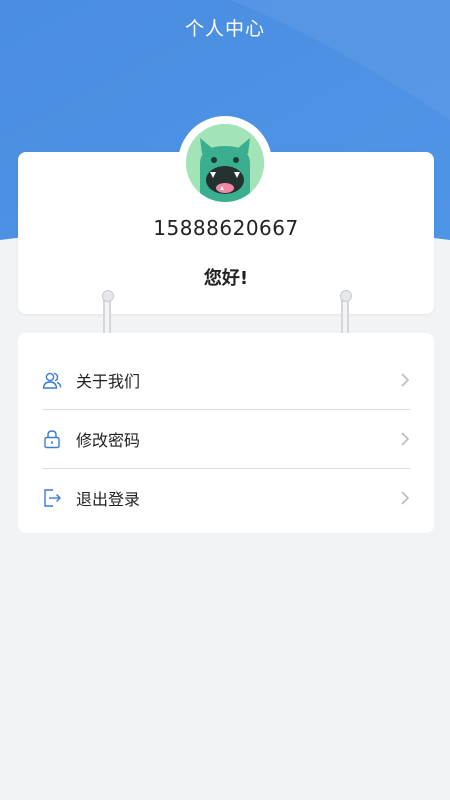  I want to click on menu-item-label: 关于我们, so click(108, 381).